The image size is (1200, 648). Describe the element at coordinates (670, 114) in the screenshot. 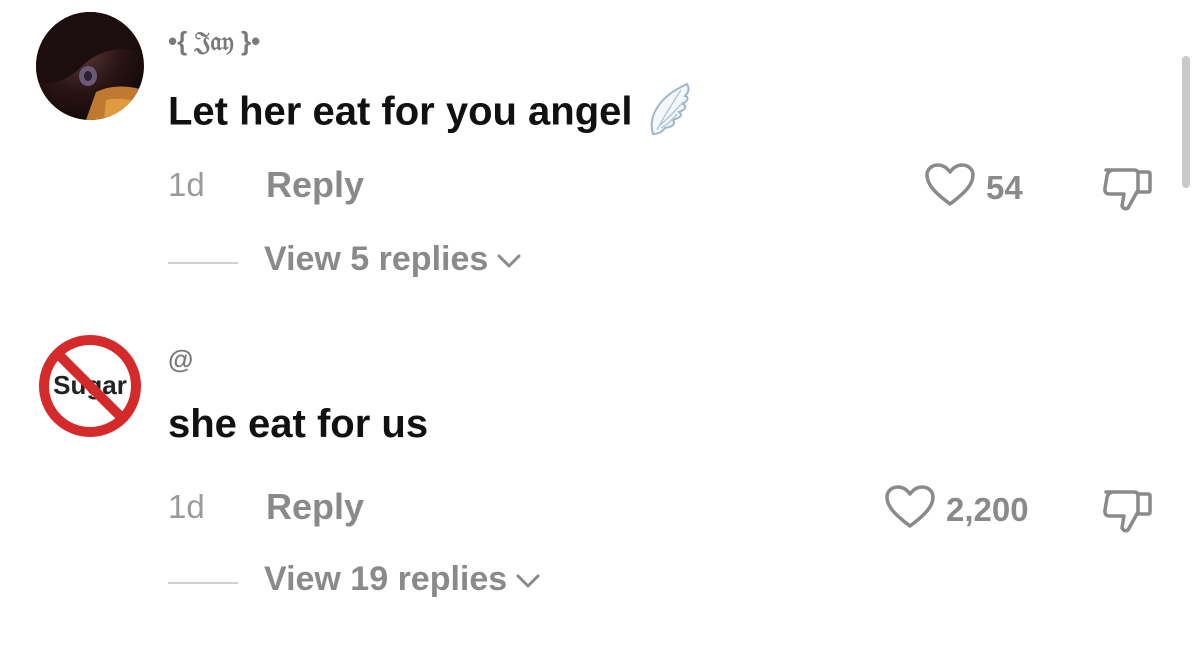

I see `wing-emoji` at that location.